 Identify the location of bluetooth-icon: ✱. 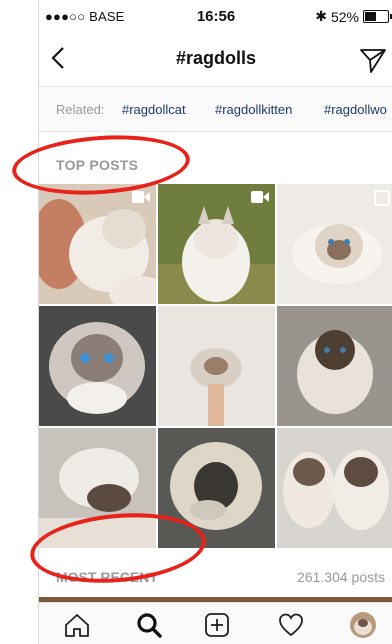
(321, 16).